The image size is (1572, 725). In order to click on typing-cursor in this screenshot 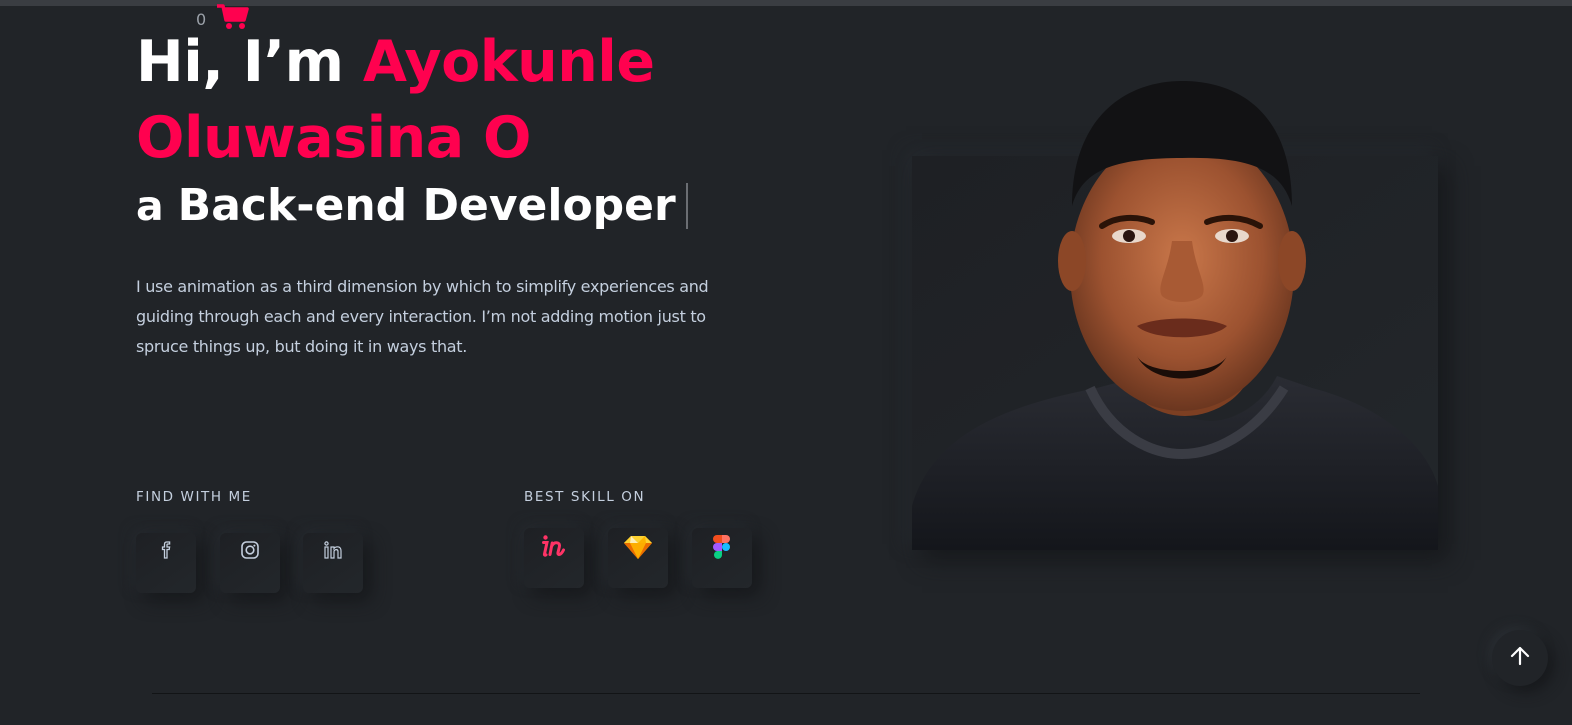, I will do `click(686, 206)`.